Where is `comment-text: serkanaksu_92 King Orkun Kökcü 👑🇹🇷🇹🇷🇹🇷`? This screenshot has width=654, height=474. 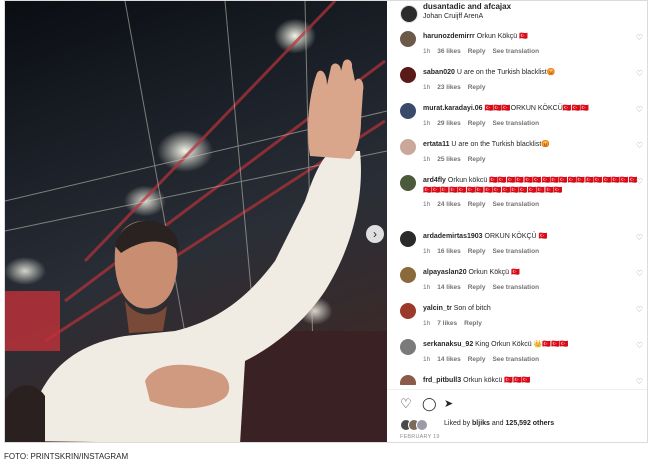 comment-text: serkanaksu_92 King Orkun Kökcü 👑🇹🇷🇹🇷🇹🇷 is located at coordinates (534, 345).